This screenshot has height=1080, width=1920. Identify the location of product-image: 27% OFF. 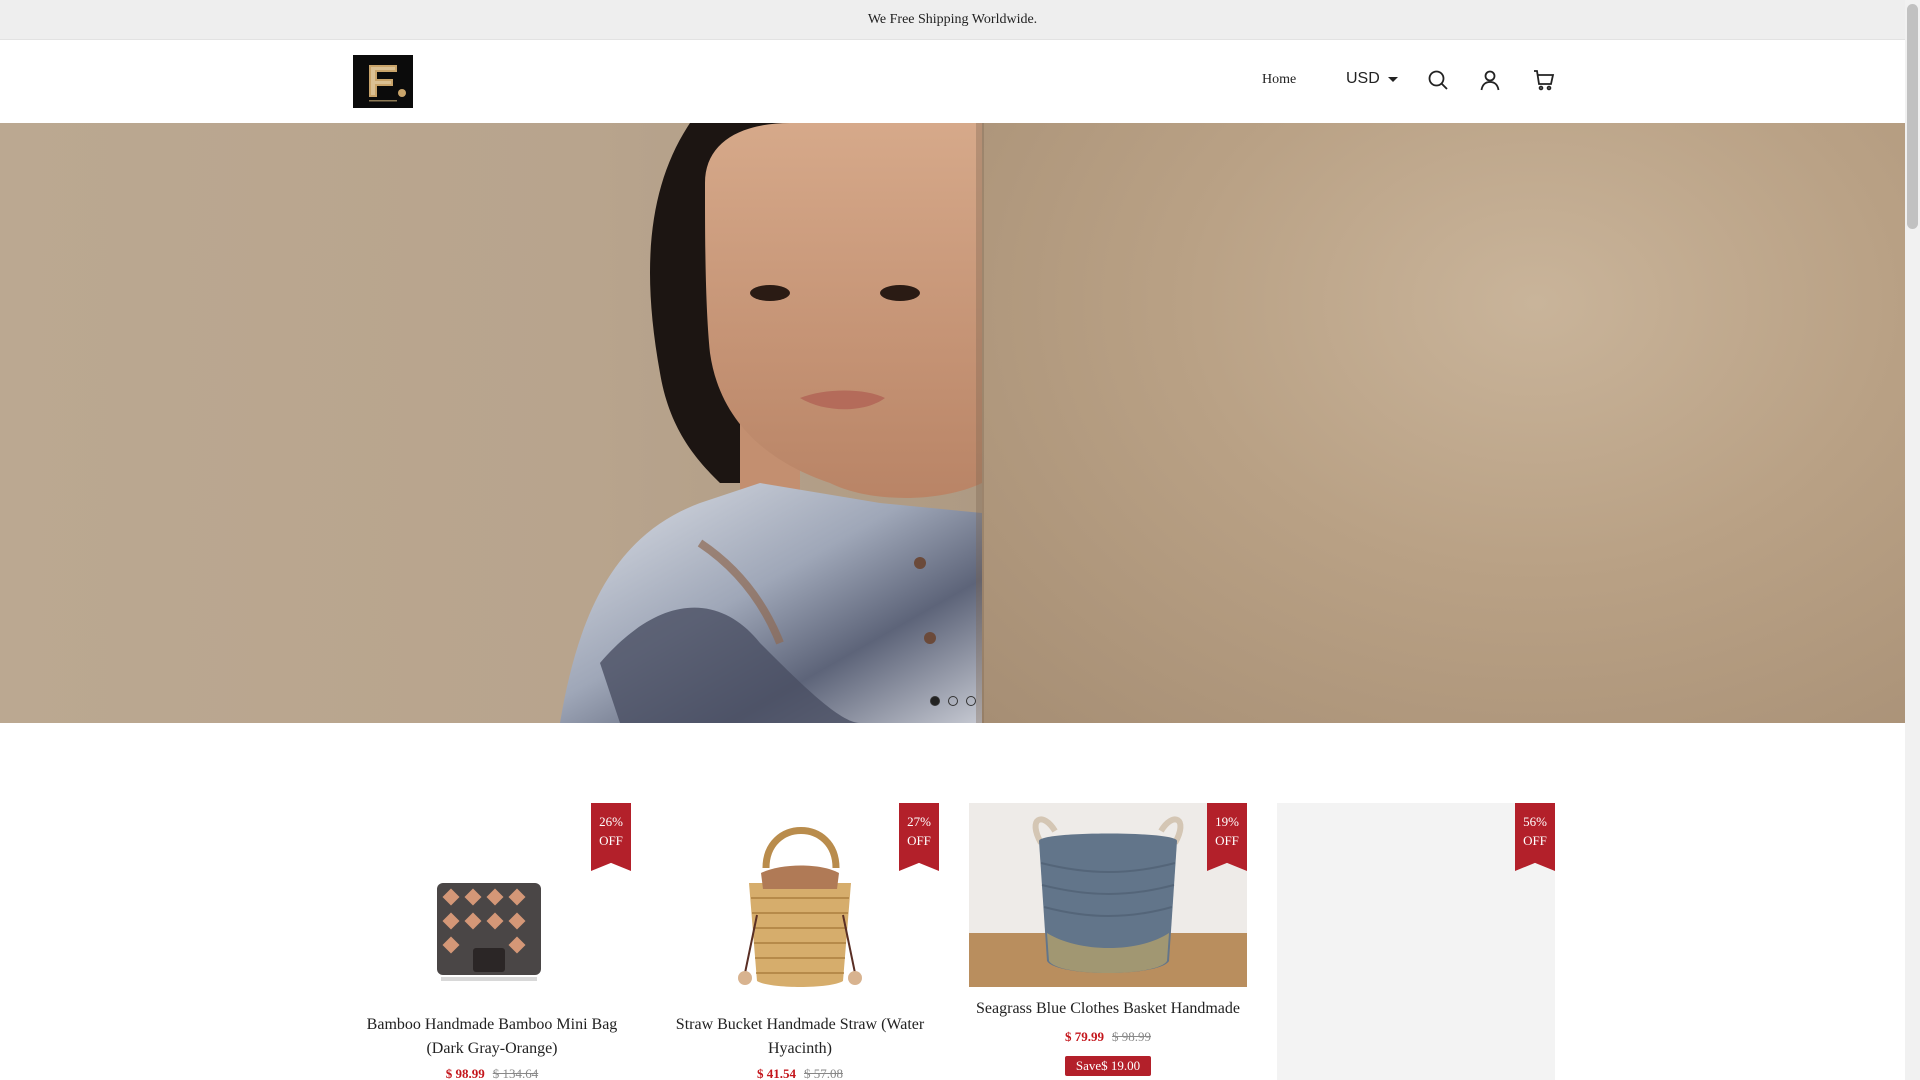
(800, 903).